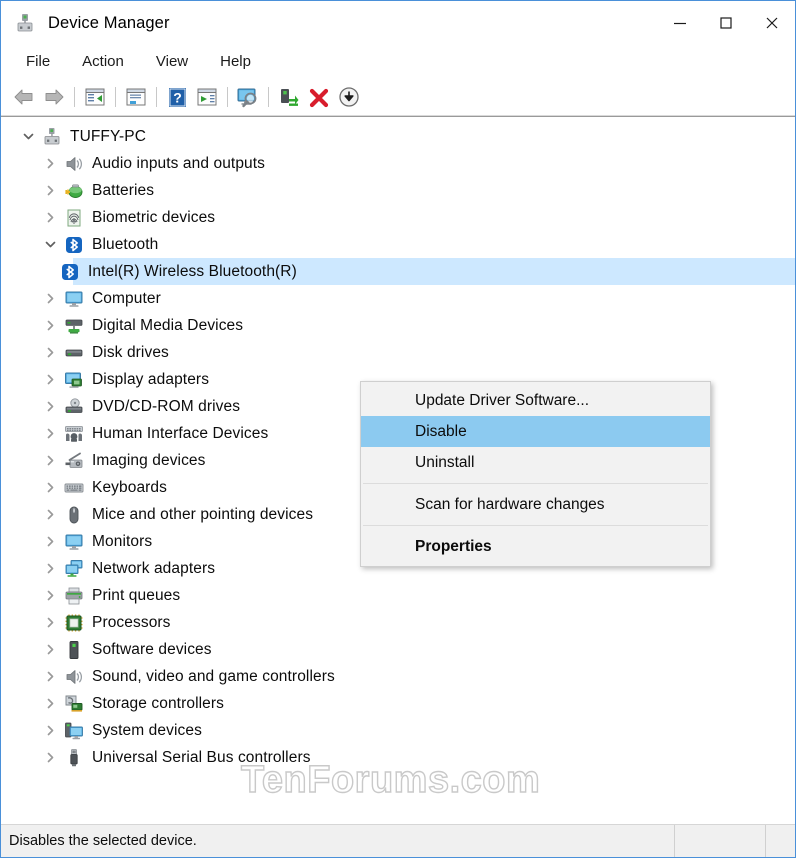 This screenshot has height=858, width=796. Describe the element at coordinates (74, 569) in the screenshot. I see `network-adapter-icon` at that location.